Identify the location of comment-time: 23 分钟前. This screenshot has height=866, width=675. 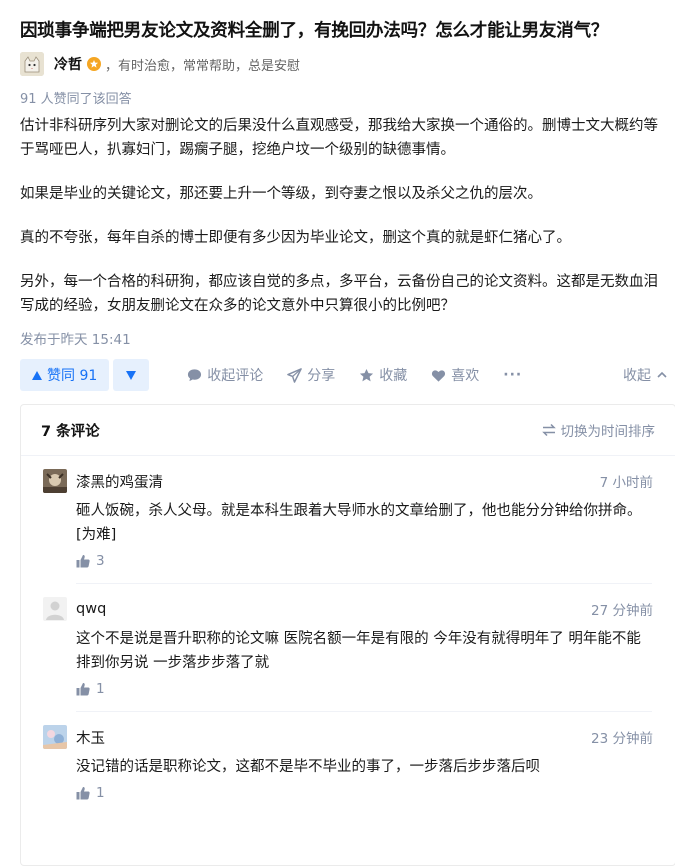
(622, 739).